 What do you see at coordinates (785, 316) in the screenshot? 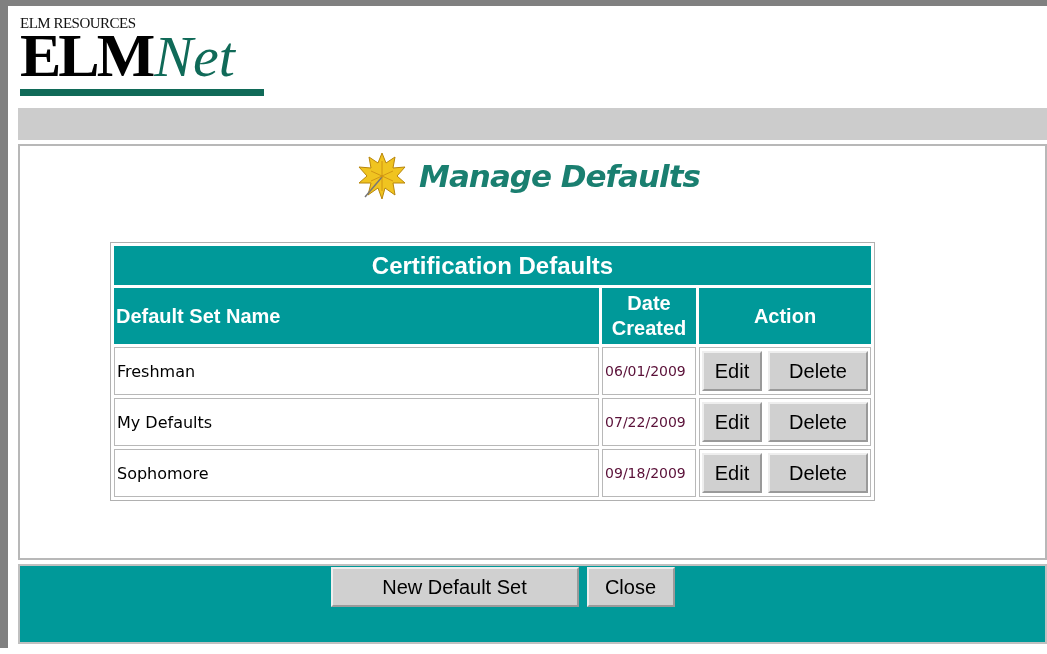
I see `column-header: Action` at bounding box center [785, 316].